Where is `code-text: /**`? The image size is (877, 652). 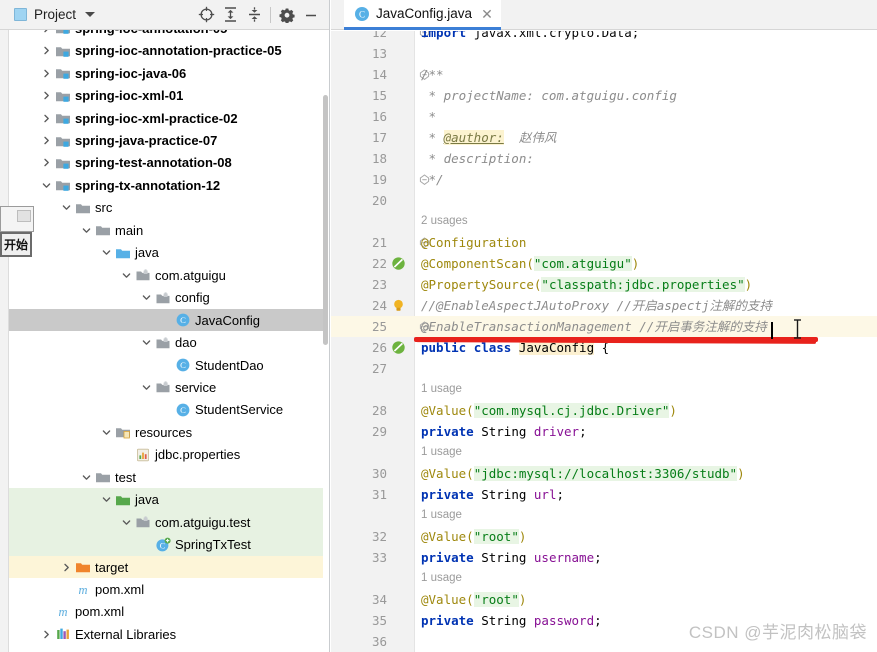
code-text: /** is located at coordinates (432, 74).